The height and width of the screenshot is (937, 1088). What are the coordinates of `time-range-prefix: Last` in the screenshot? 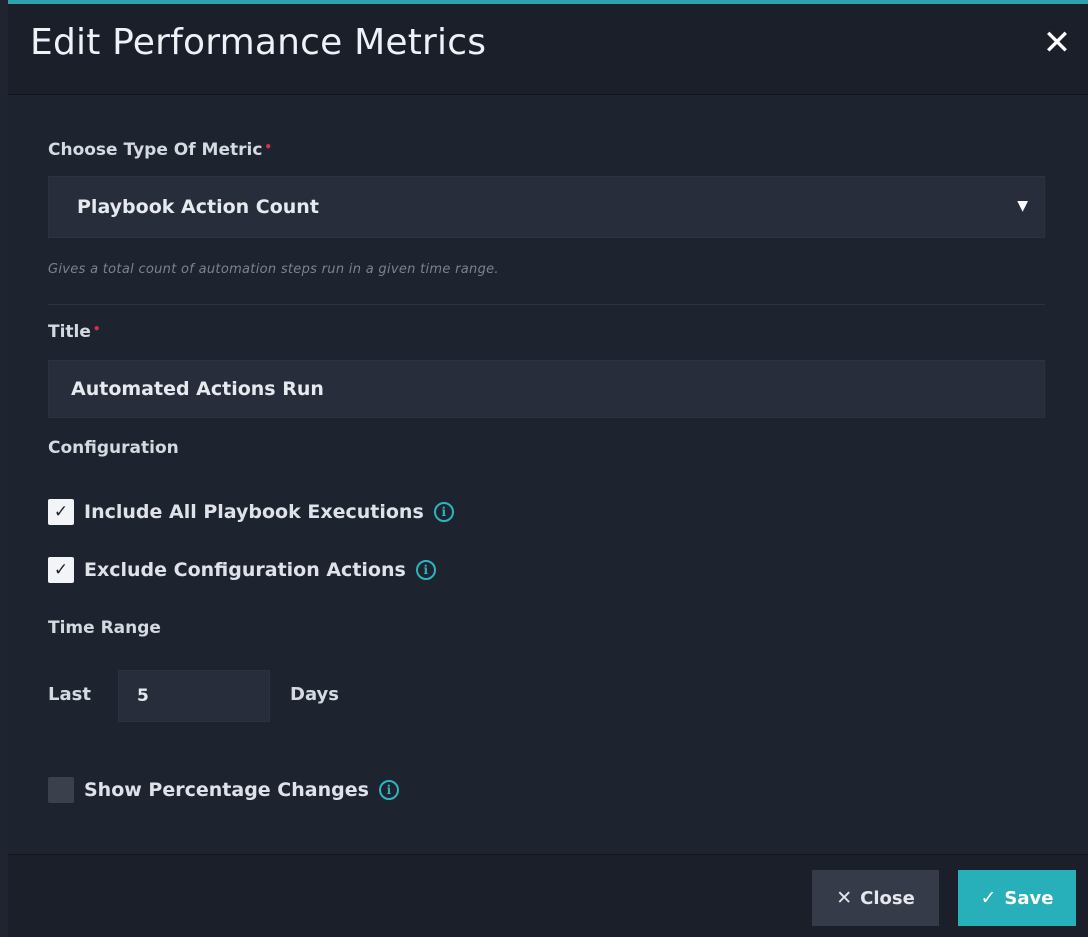 It's located at (69, 694).